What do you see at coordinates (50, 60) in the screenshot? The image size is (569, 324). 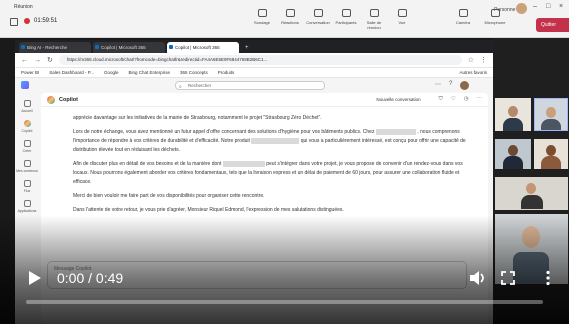 I see `reload-icon: ↻` at bounding box center [50, 60].